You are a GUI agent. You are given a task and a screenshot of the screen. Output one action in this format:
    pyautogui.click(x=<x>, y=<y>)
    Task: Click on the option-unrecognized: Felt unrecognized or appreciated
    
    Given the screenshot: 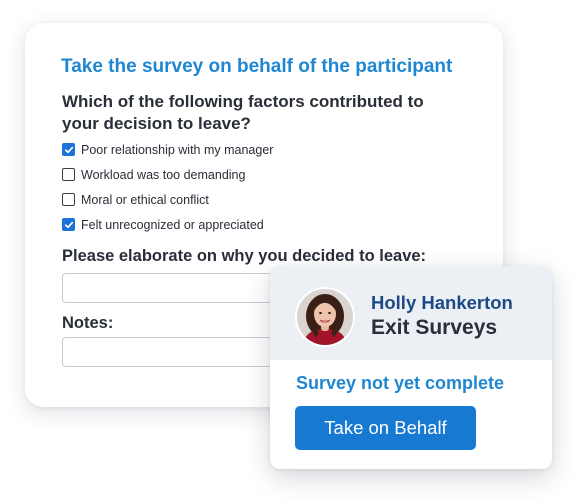 What is the action you would take?
    pyautogui.click(x=167, y=224)
    